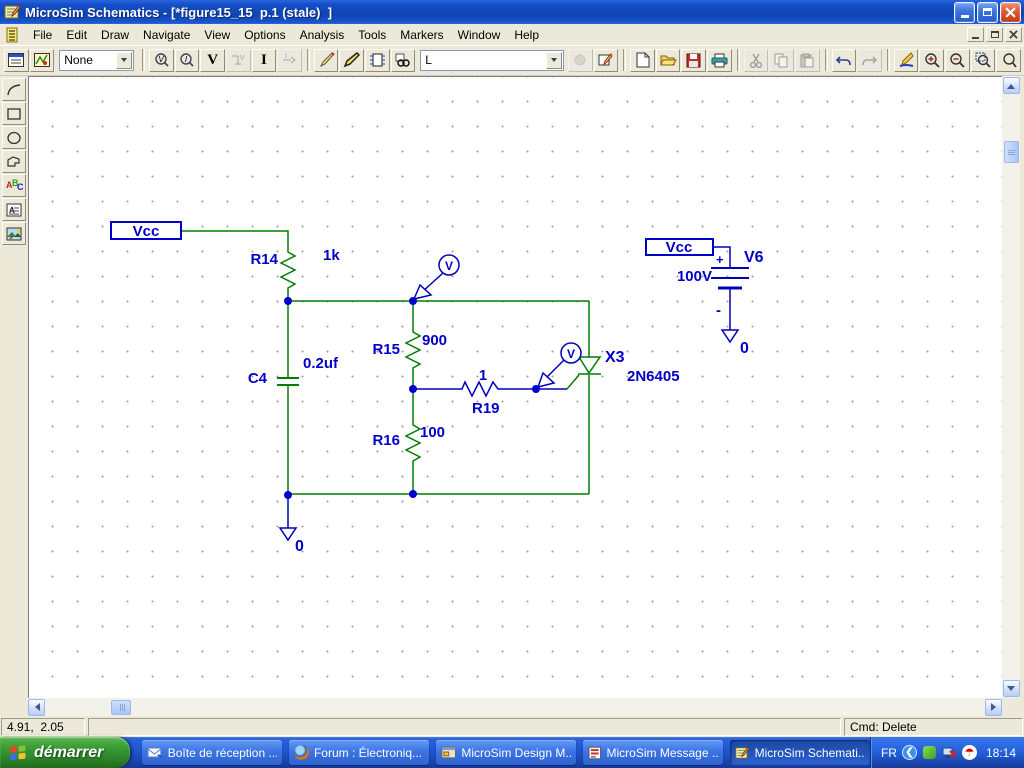  I want to click on symbol-editor-button, so click(42, 60).